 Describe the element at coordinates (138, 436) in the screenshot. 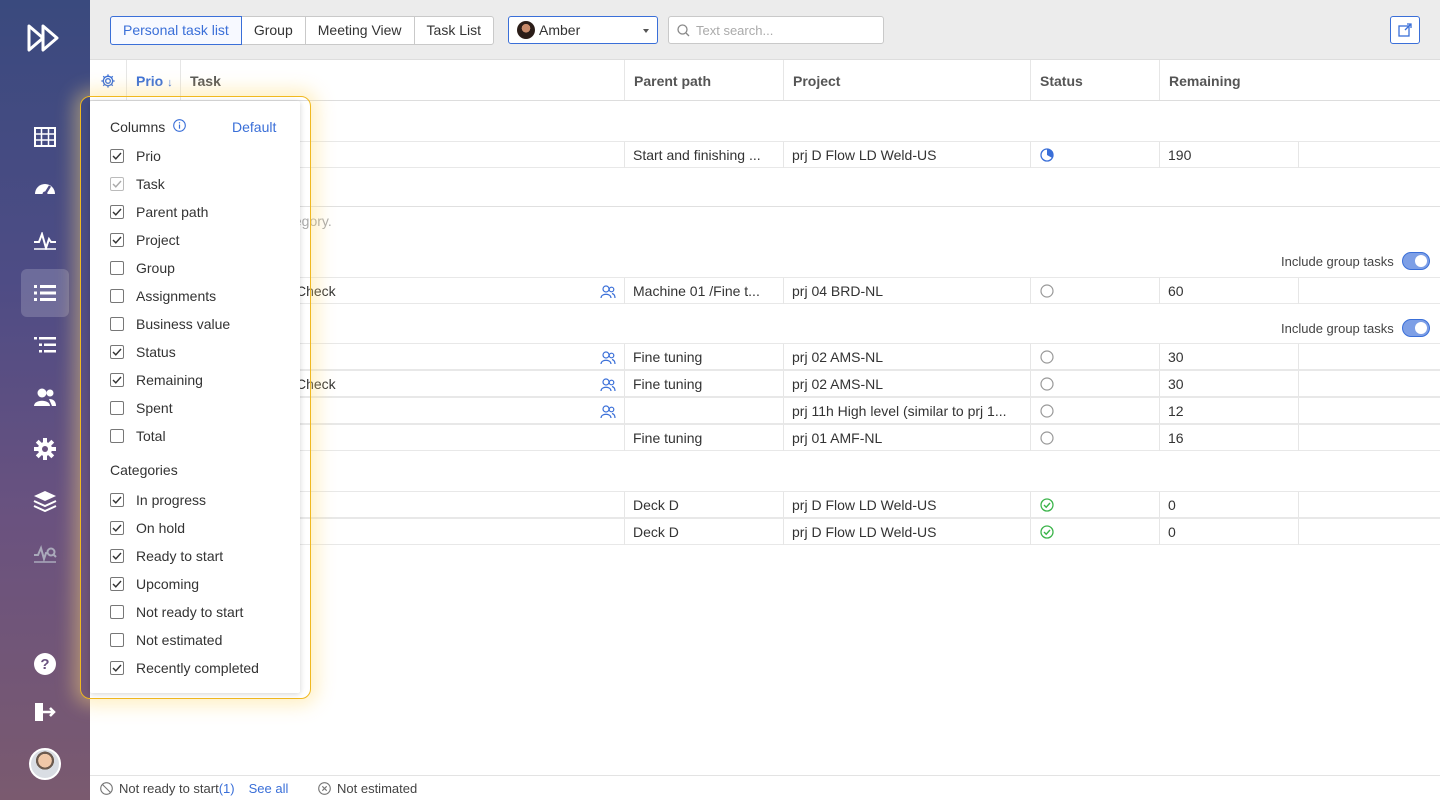

I see `columns-option: Total` at that location.